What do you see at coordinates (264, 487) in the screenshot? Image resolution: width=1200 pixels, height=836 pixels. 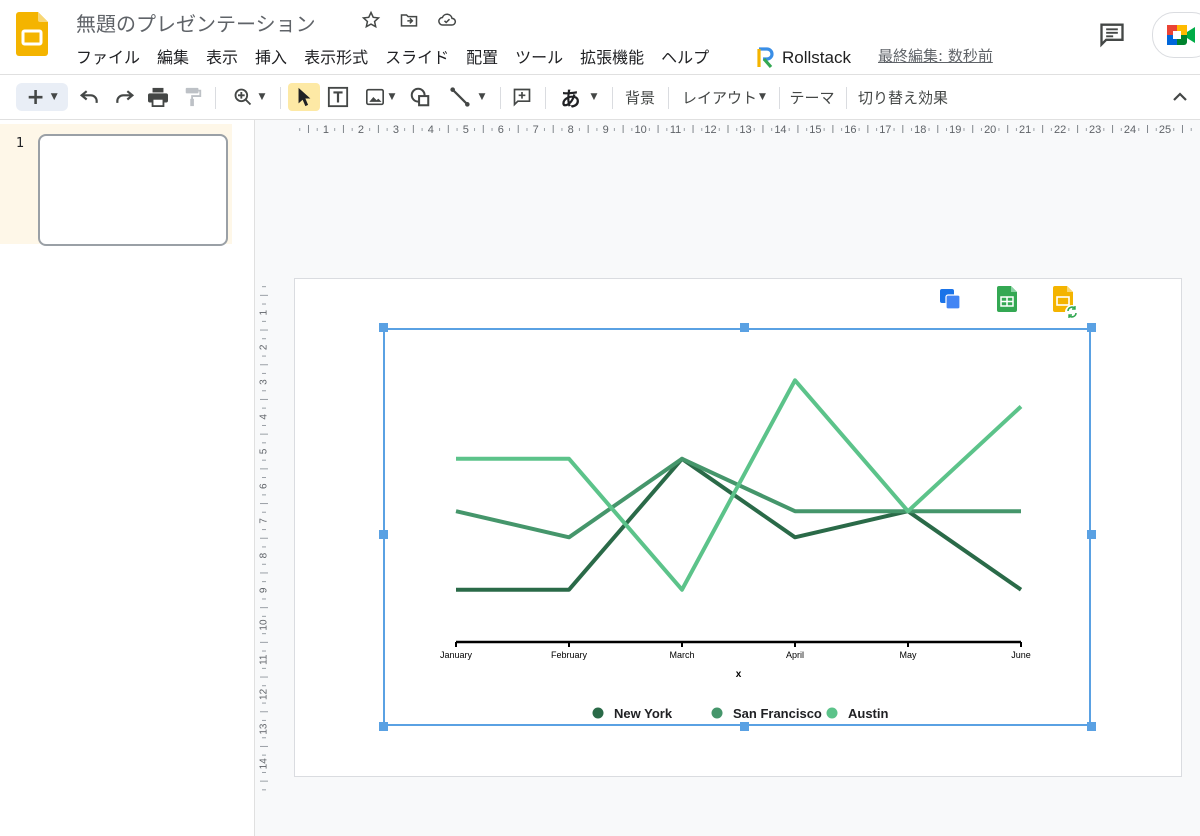 I see `vertical-ruler: 1 2 3 4 5 6 7 8 9 10 11 12 13 14` at bounding box center [264, 487].